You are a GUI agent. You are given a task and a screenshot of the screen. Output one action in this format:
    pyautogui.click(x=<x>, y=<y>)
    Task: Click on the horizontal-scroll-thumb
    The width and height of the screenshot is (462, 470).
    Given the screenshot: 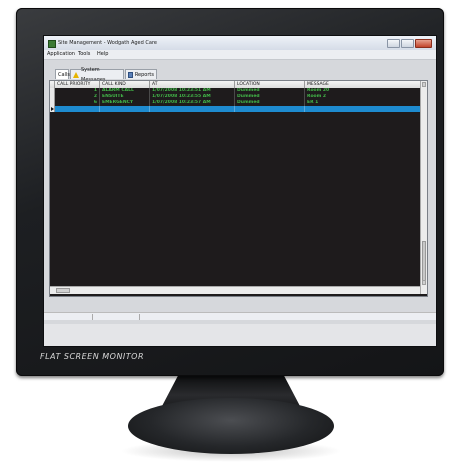 What is the action you would take?
    pyautogui.click(x=63, y=290)
    